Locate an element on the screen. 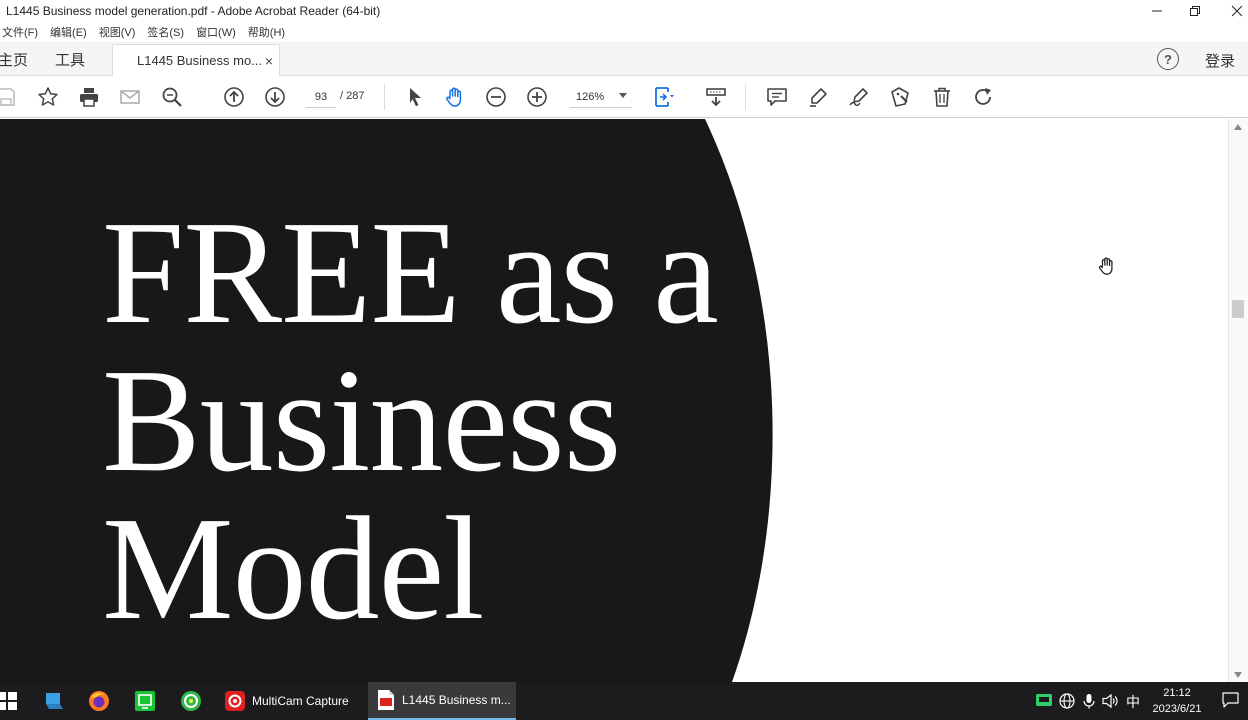  windows-logo-icon is located at coordinates (8, 701).